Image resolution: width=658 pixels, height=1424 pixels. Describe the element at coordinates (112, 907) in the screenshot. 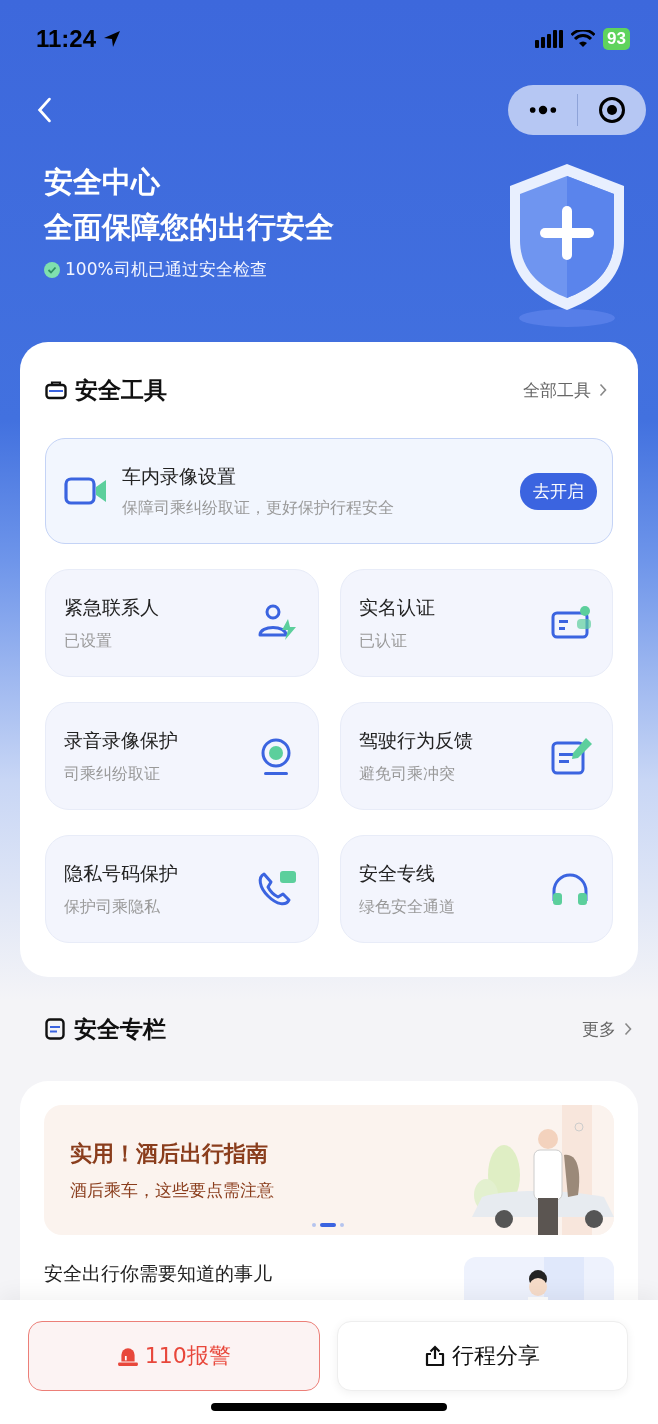

I see `tool-status: 保护司乘隐私` at that location.